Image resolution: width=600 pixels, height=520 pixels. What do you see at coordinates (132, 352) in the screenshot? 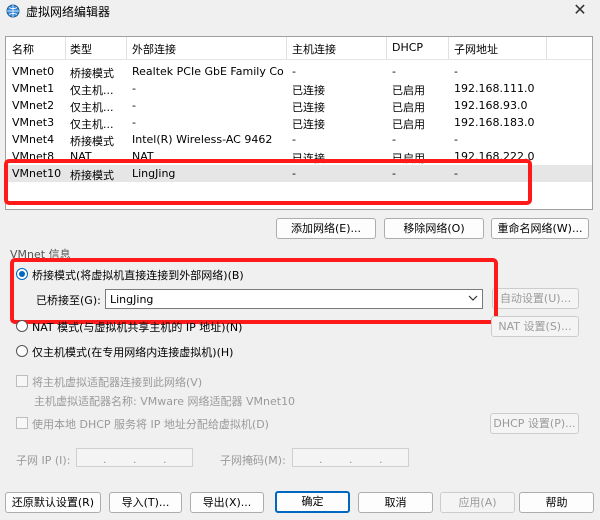
I see `hostonly-label: 仅主机模式(在专用网络内连接虚拟机)(H)` at bounding box center [132, 352].